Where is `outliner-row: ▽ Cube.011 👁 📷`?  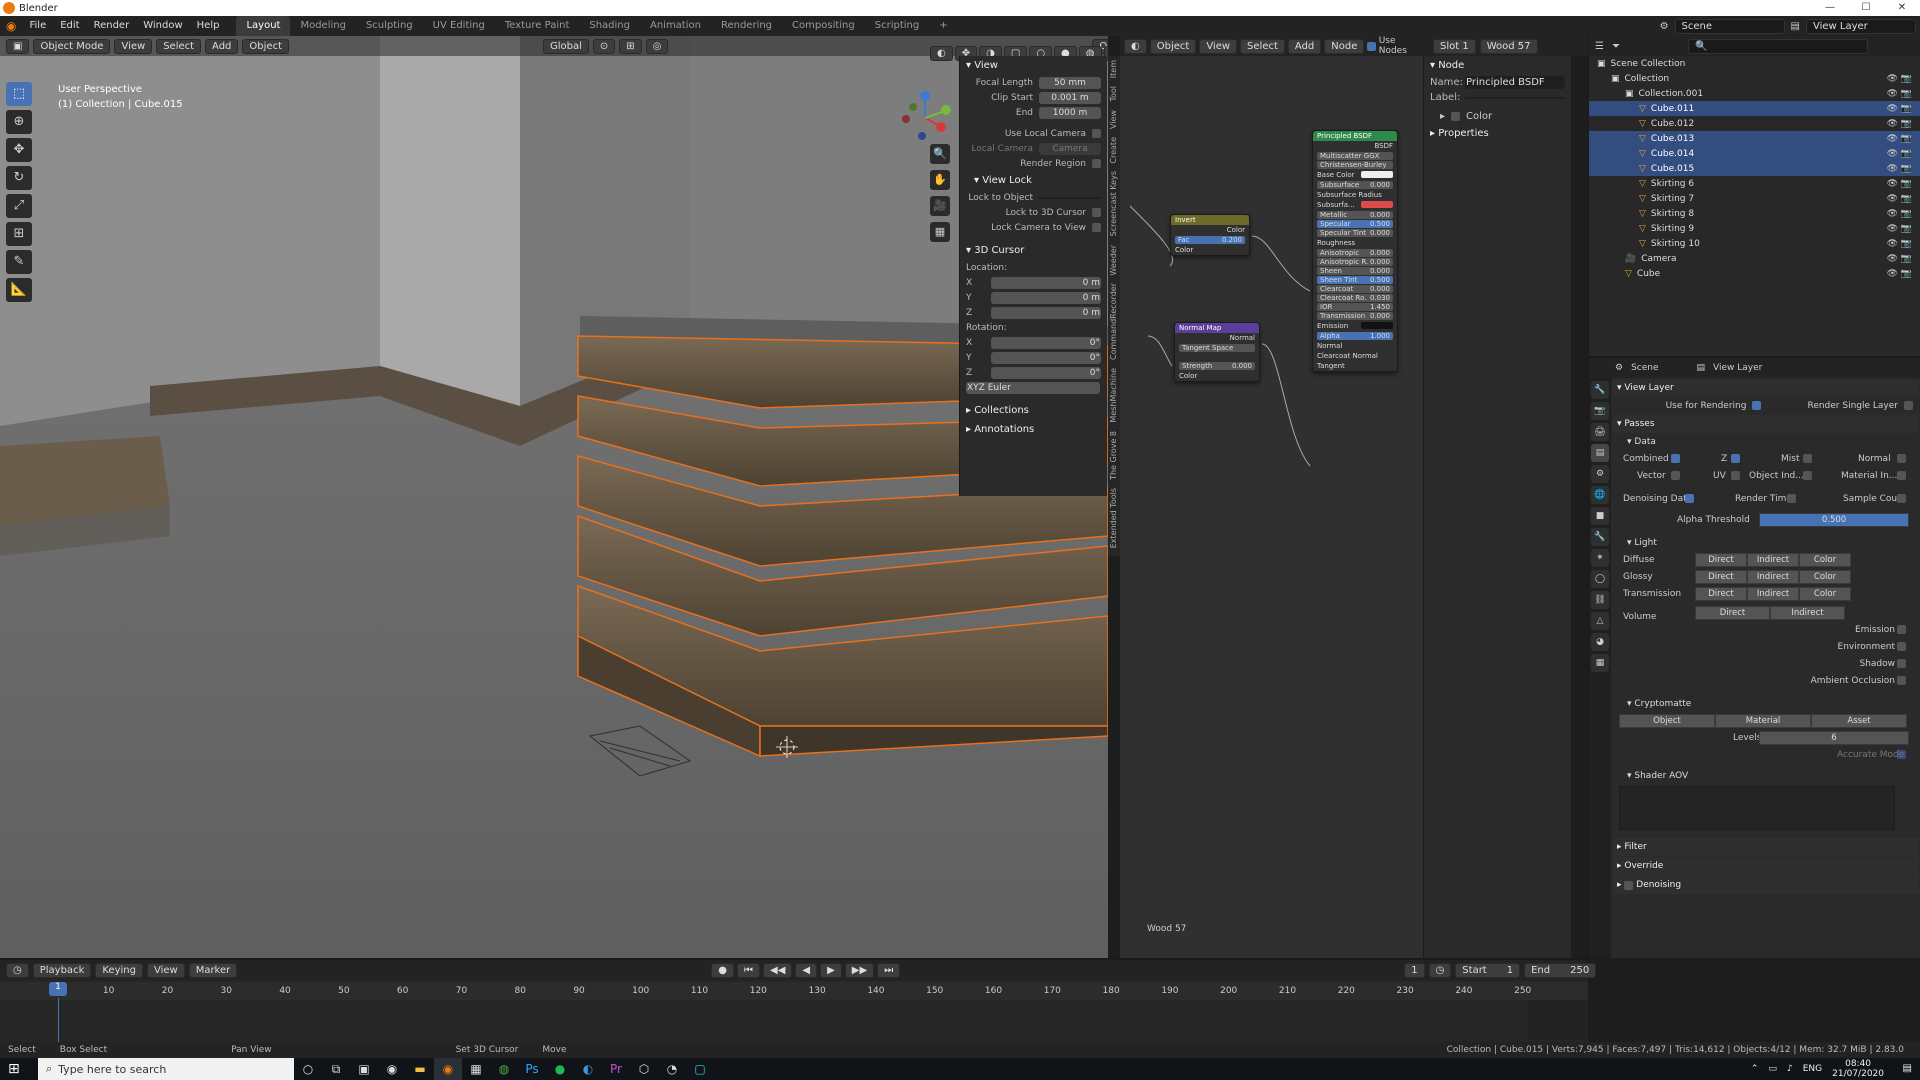
outliner-row: ▽ Cube.011 👁 📷 is located at coordinates (1754, 108).